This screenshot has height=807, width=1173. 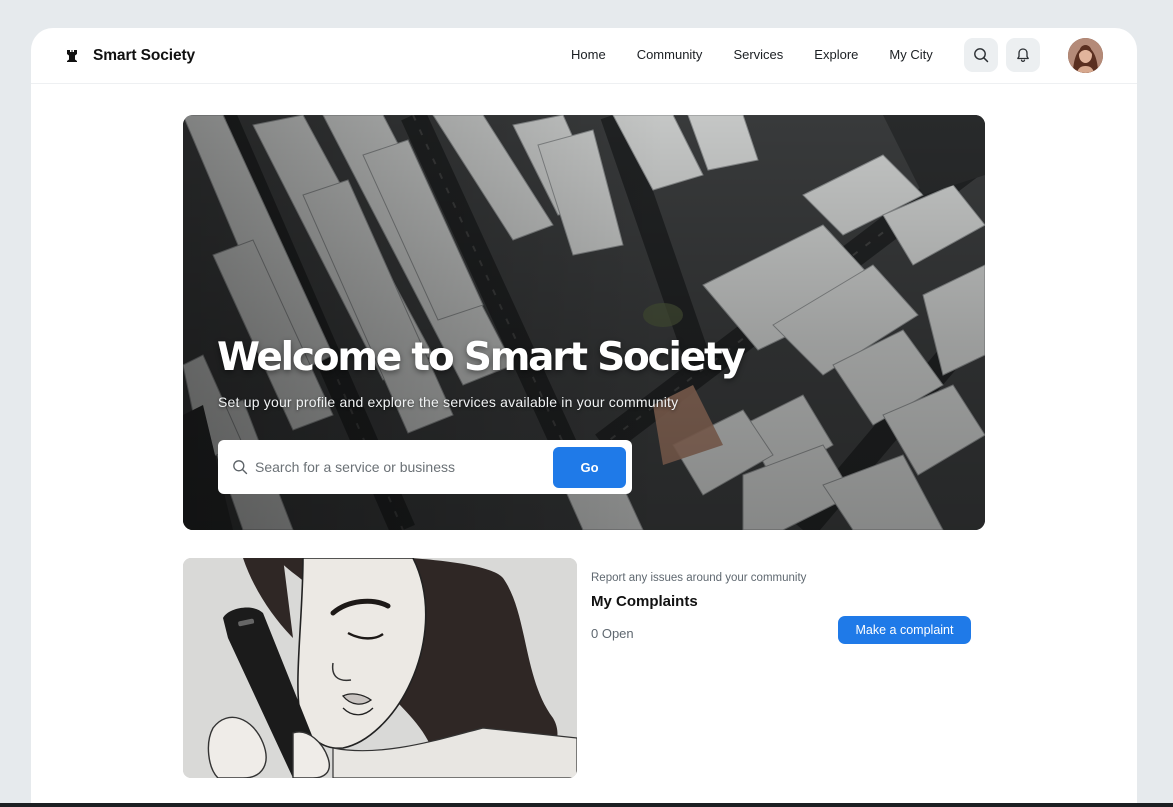 I want to click on header-search-button, so click(x=981, y=55).